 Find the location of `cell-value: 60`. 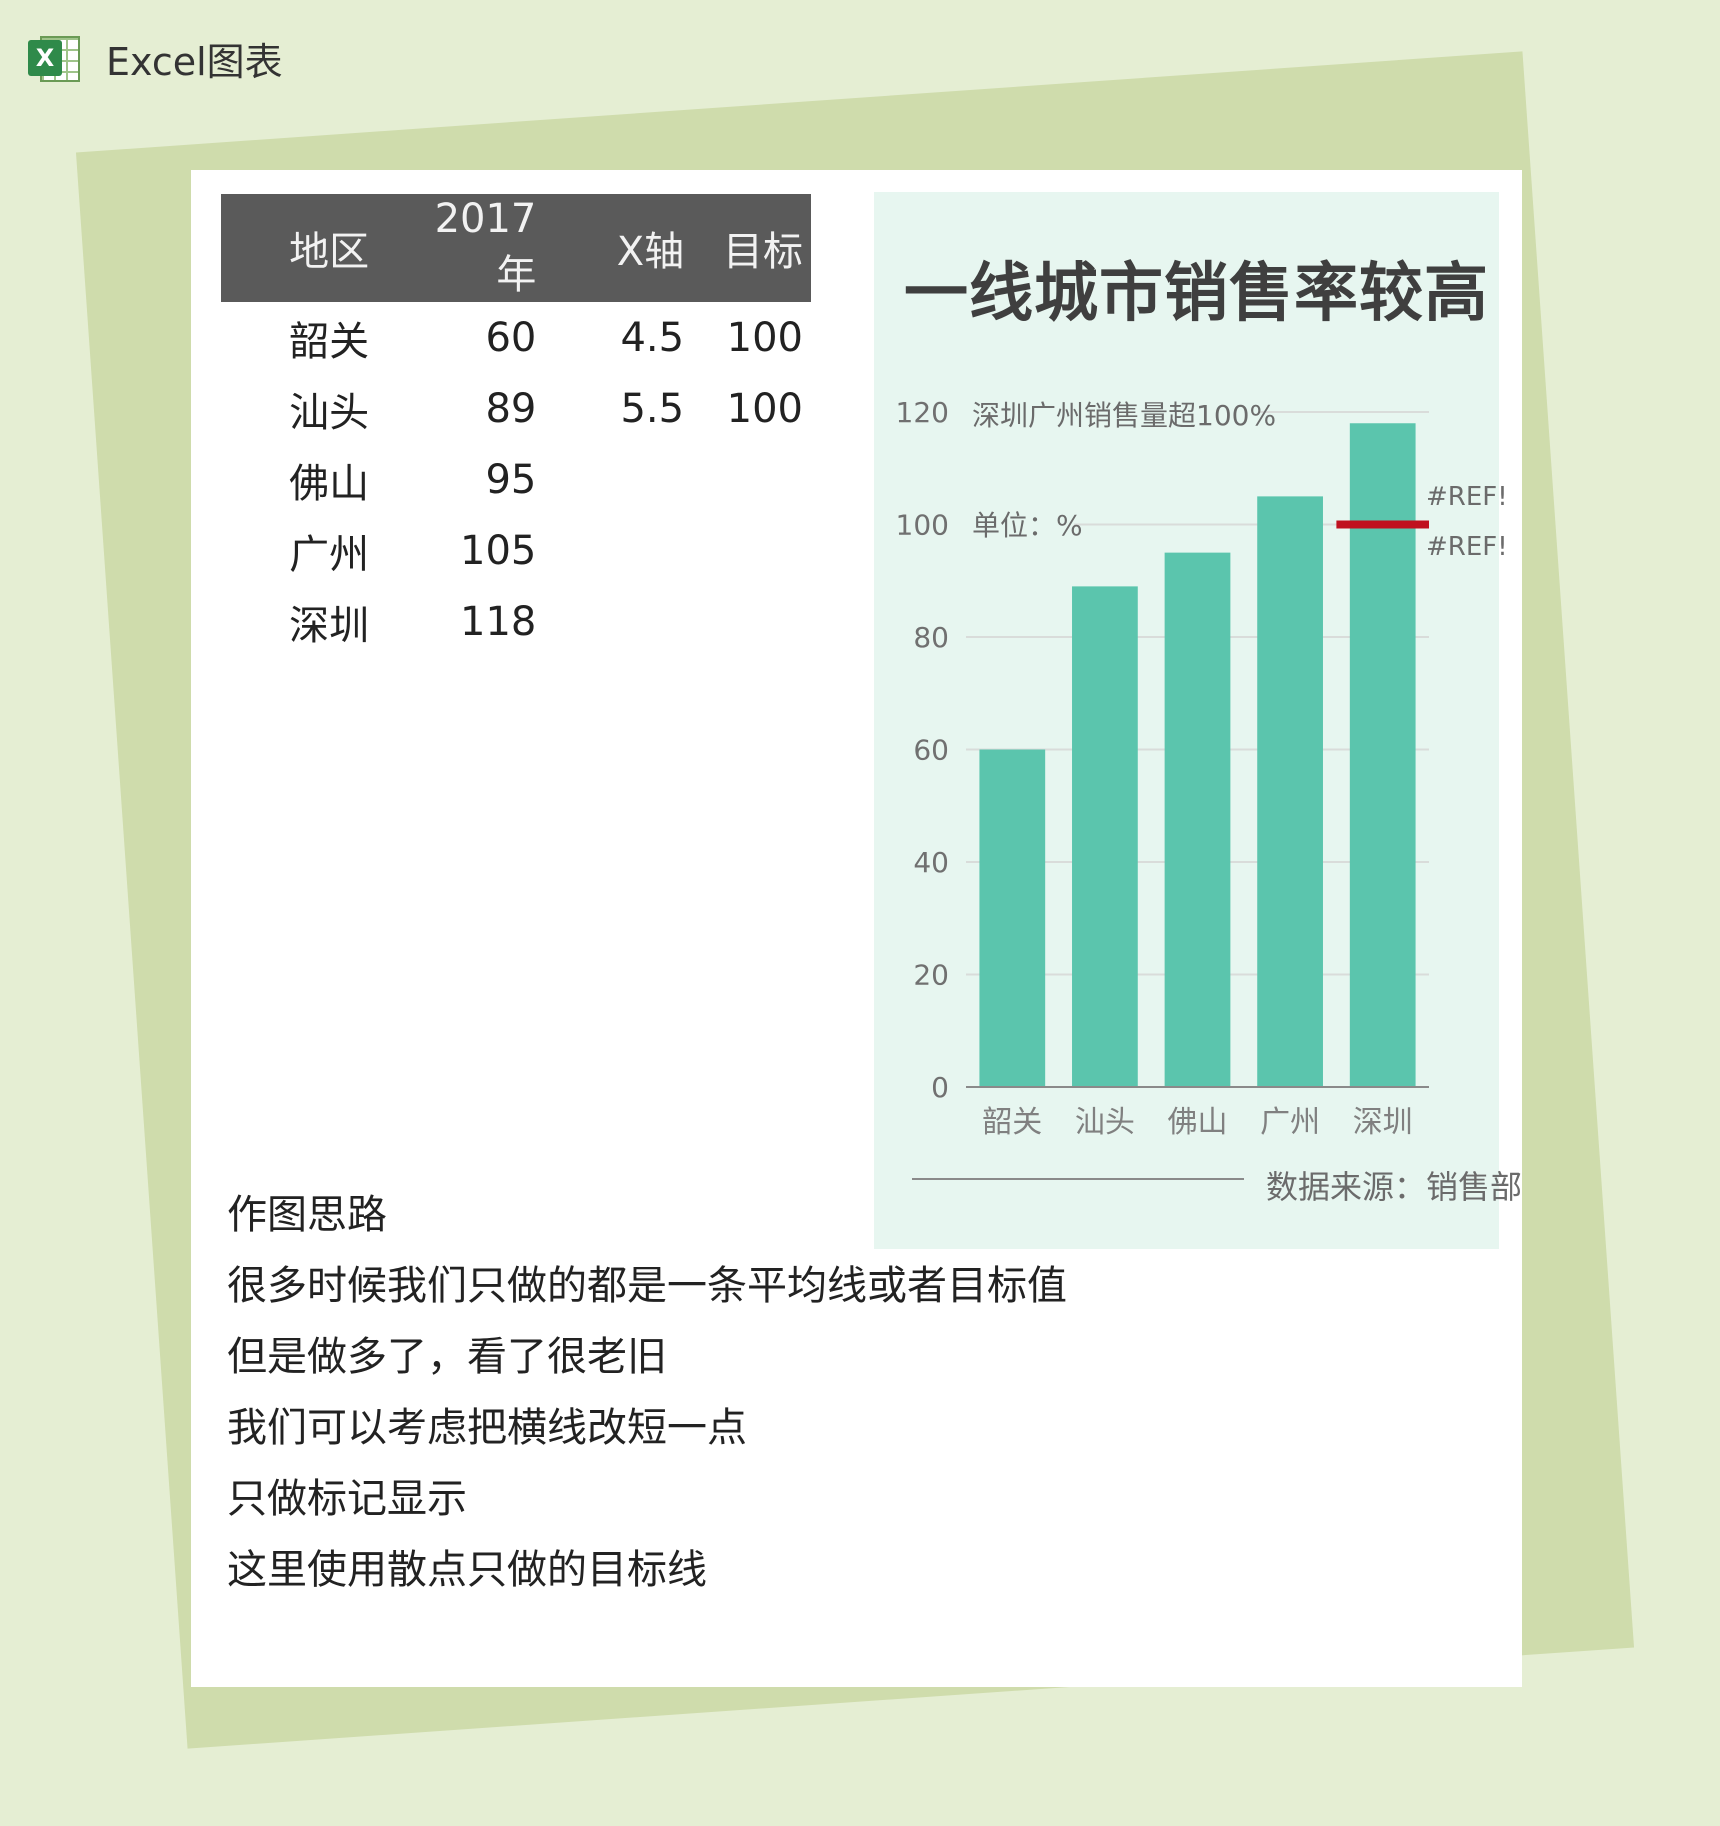

cell-value: 60 is located at coordinates (511, 337).